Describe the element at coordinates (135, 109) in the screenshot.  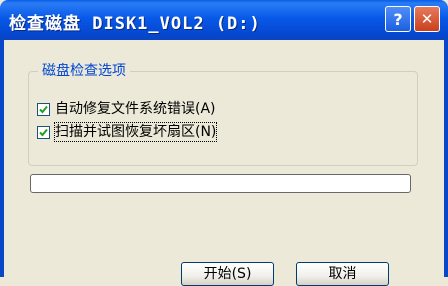
I see `auto-fix-label: 自动修复文件系统错误(A)` at that location.